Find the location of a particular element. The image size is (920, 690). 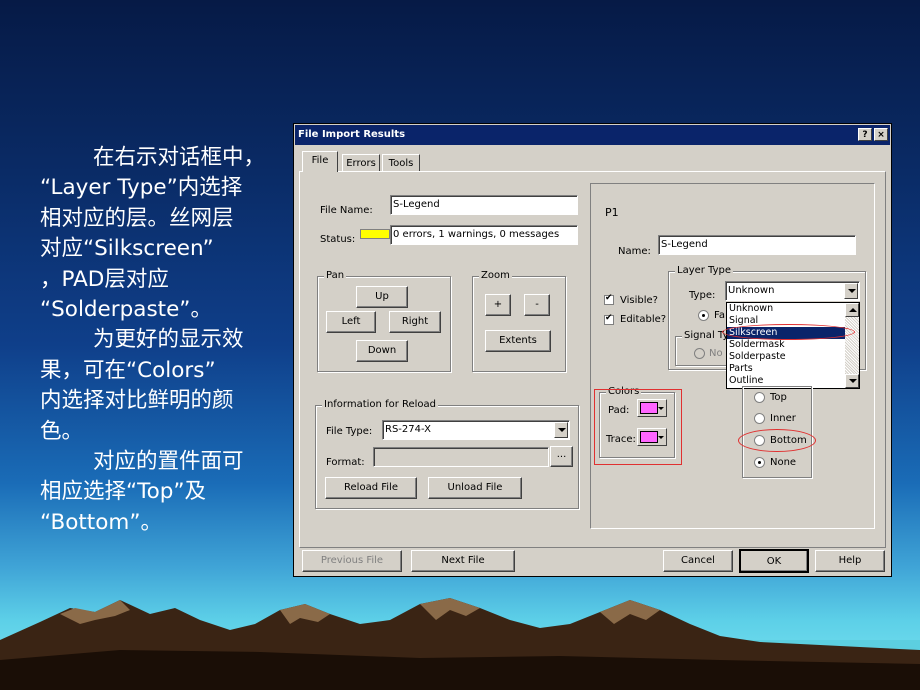

file-type-value: RS-274-X is located at coordinates (408, 429).